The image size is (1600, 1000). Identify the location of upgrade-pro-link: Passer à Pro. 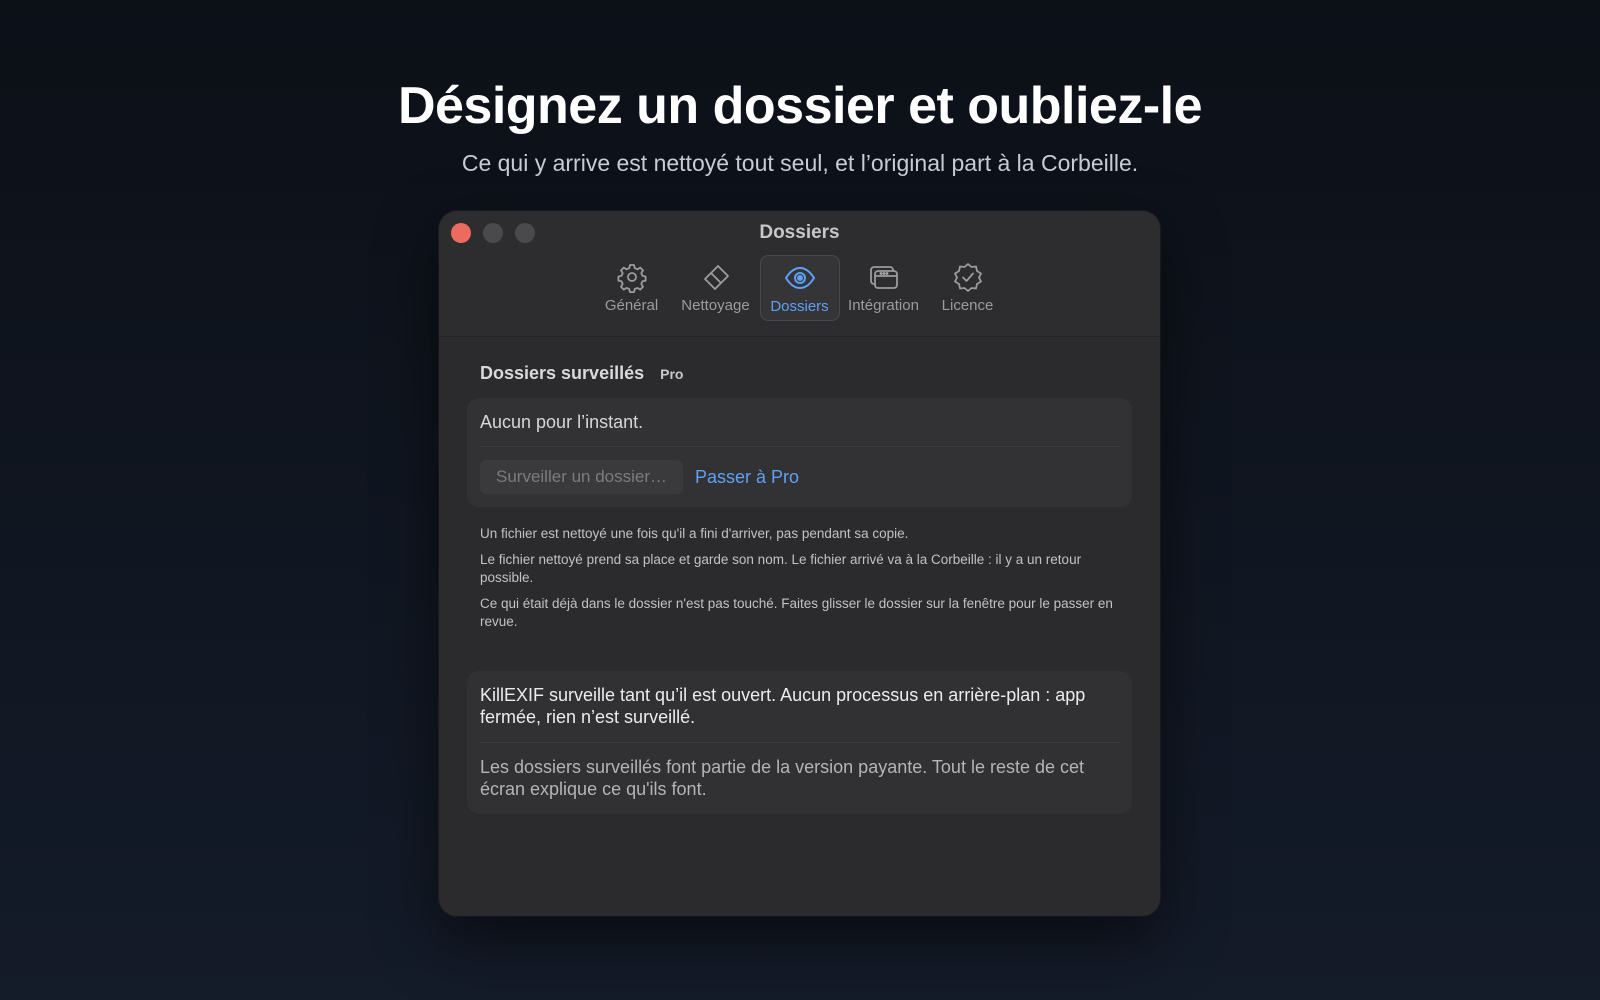
(747, 477).